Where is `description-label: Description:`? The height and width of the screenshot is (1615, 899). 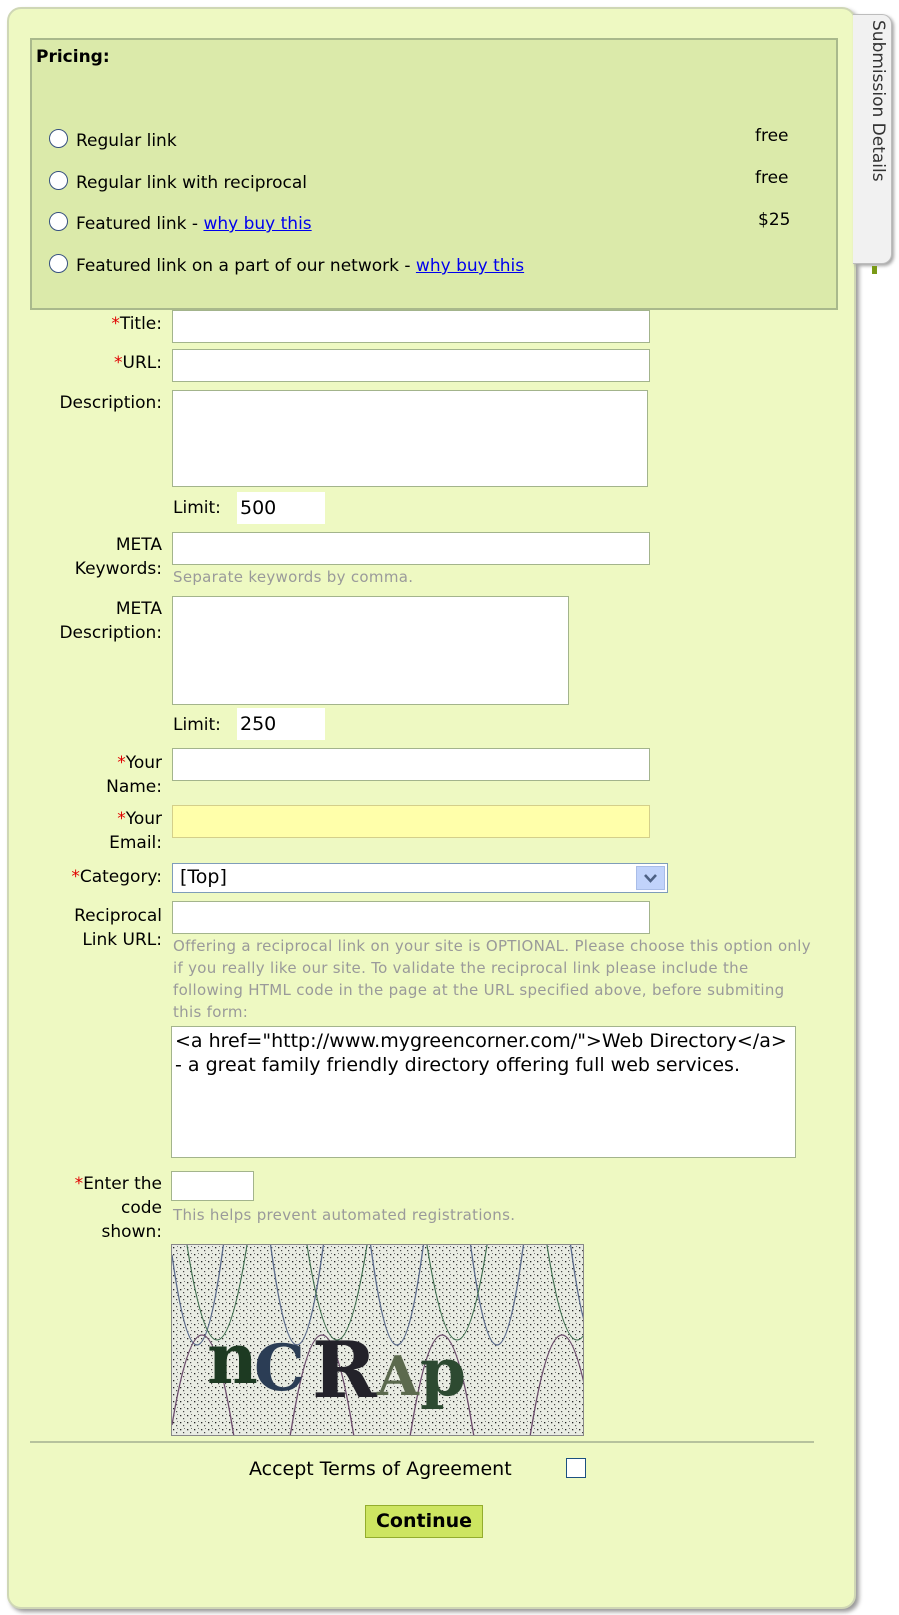 description-label: Description: is located at coordinates (110, 403).